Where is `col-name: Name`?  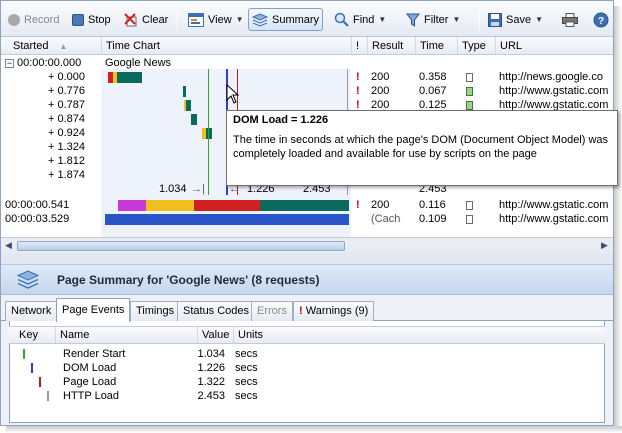 col-name: Name is located at coordinates (126, 335).